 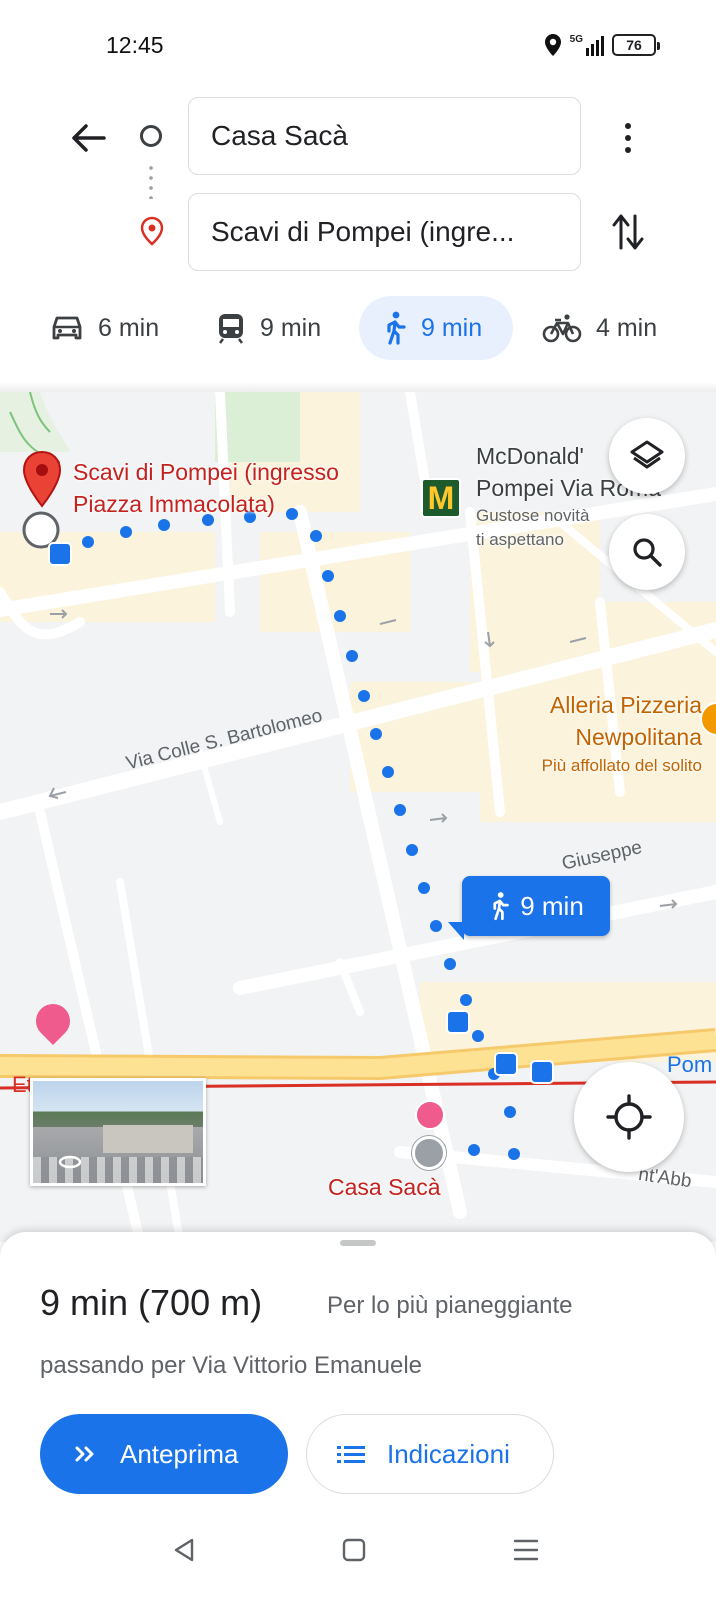 What do you see at coordinates (430, 1115) in the screenshot?
I see `hotel-marker-icon` at bounding box center [430, 1115].